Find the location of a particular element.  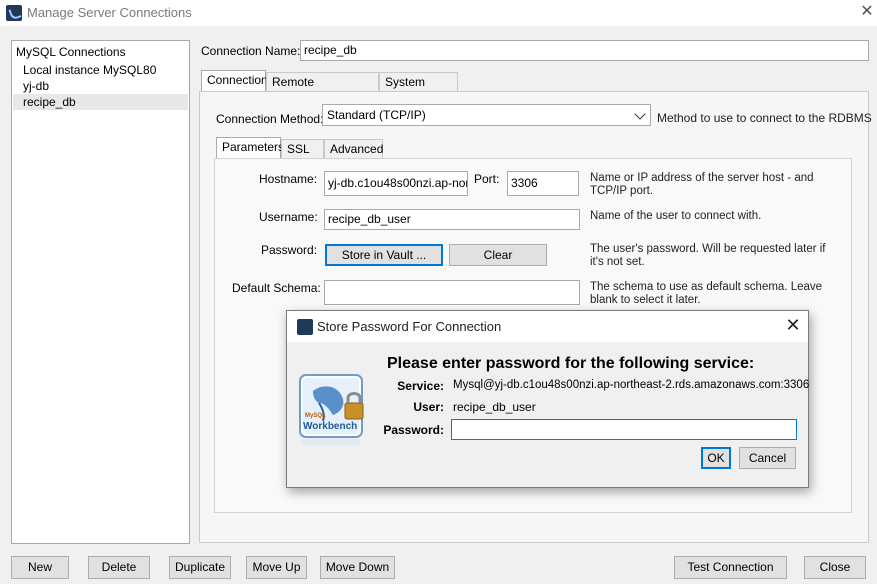

user-label: User: is located at coordinates (428, 407).